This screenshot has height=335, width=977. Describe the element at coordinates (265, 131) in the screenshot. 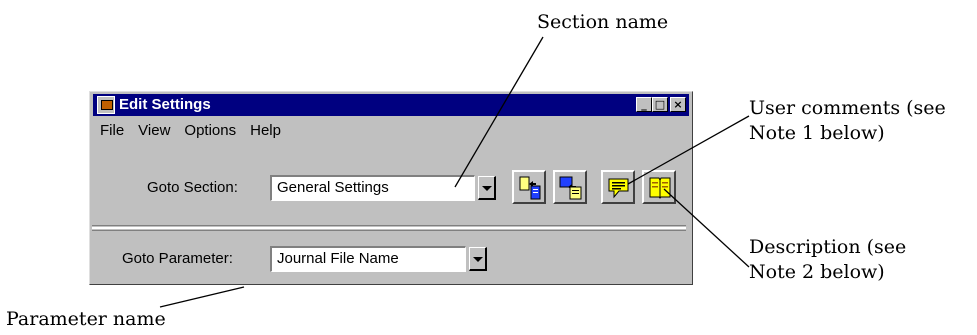

I see `menu-help: Help` at that location.